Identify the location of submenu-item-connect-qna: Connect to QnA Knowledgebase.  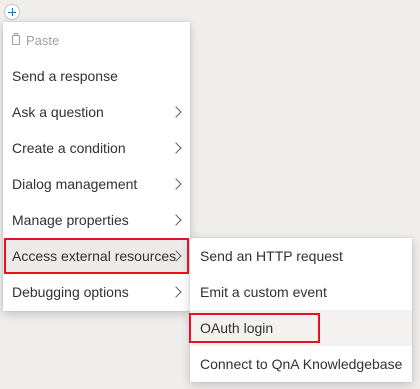
(301, 364).